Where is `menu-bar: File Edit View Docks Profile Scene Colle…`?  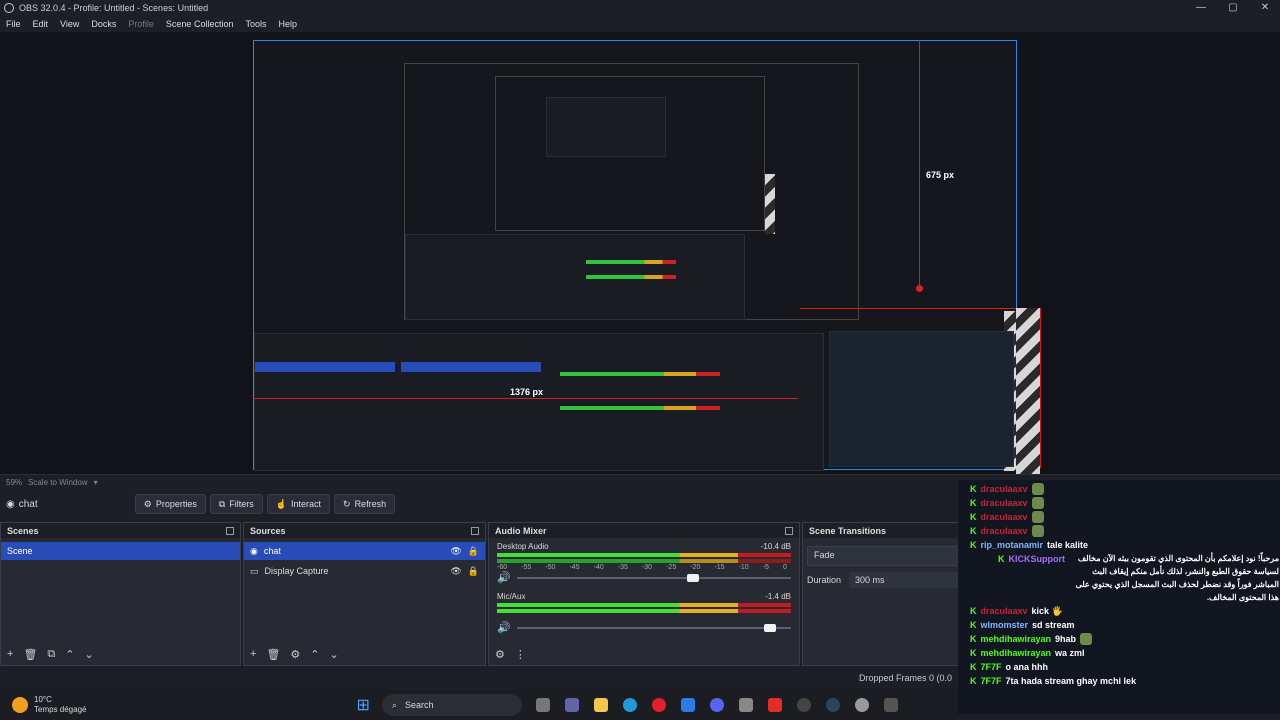 menu-bar: File Edit View Docks Profile Scene Colle… is located at coordinates (640, 24).